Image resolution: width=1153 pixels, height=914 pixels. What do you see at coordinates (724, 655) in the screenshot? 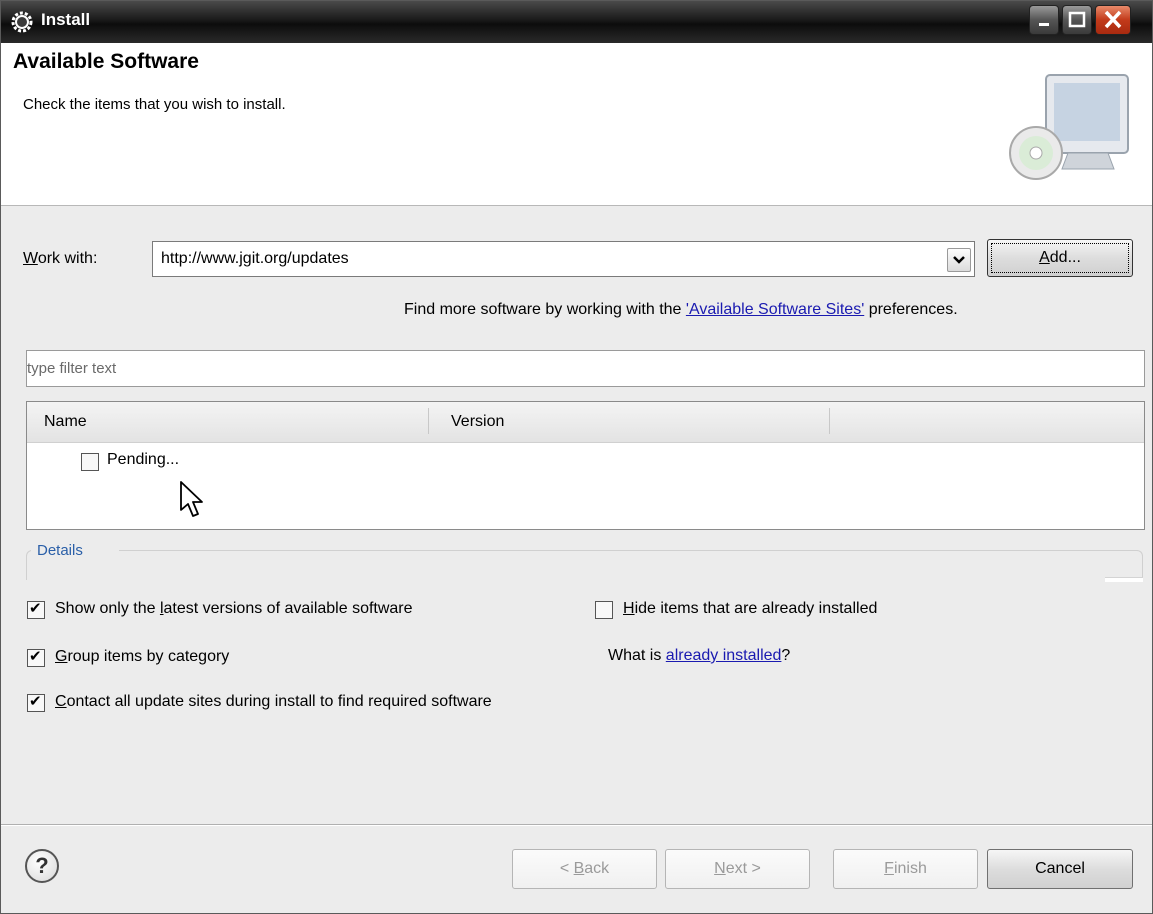
I see `already-installed-link: already installed` at bounding box center [724, 655].